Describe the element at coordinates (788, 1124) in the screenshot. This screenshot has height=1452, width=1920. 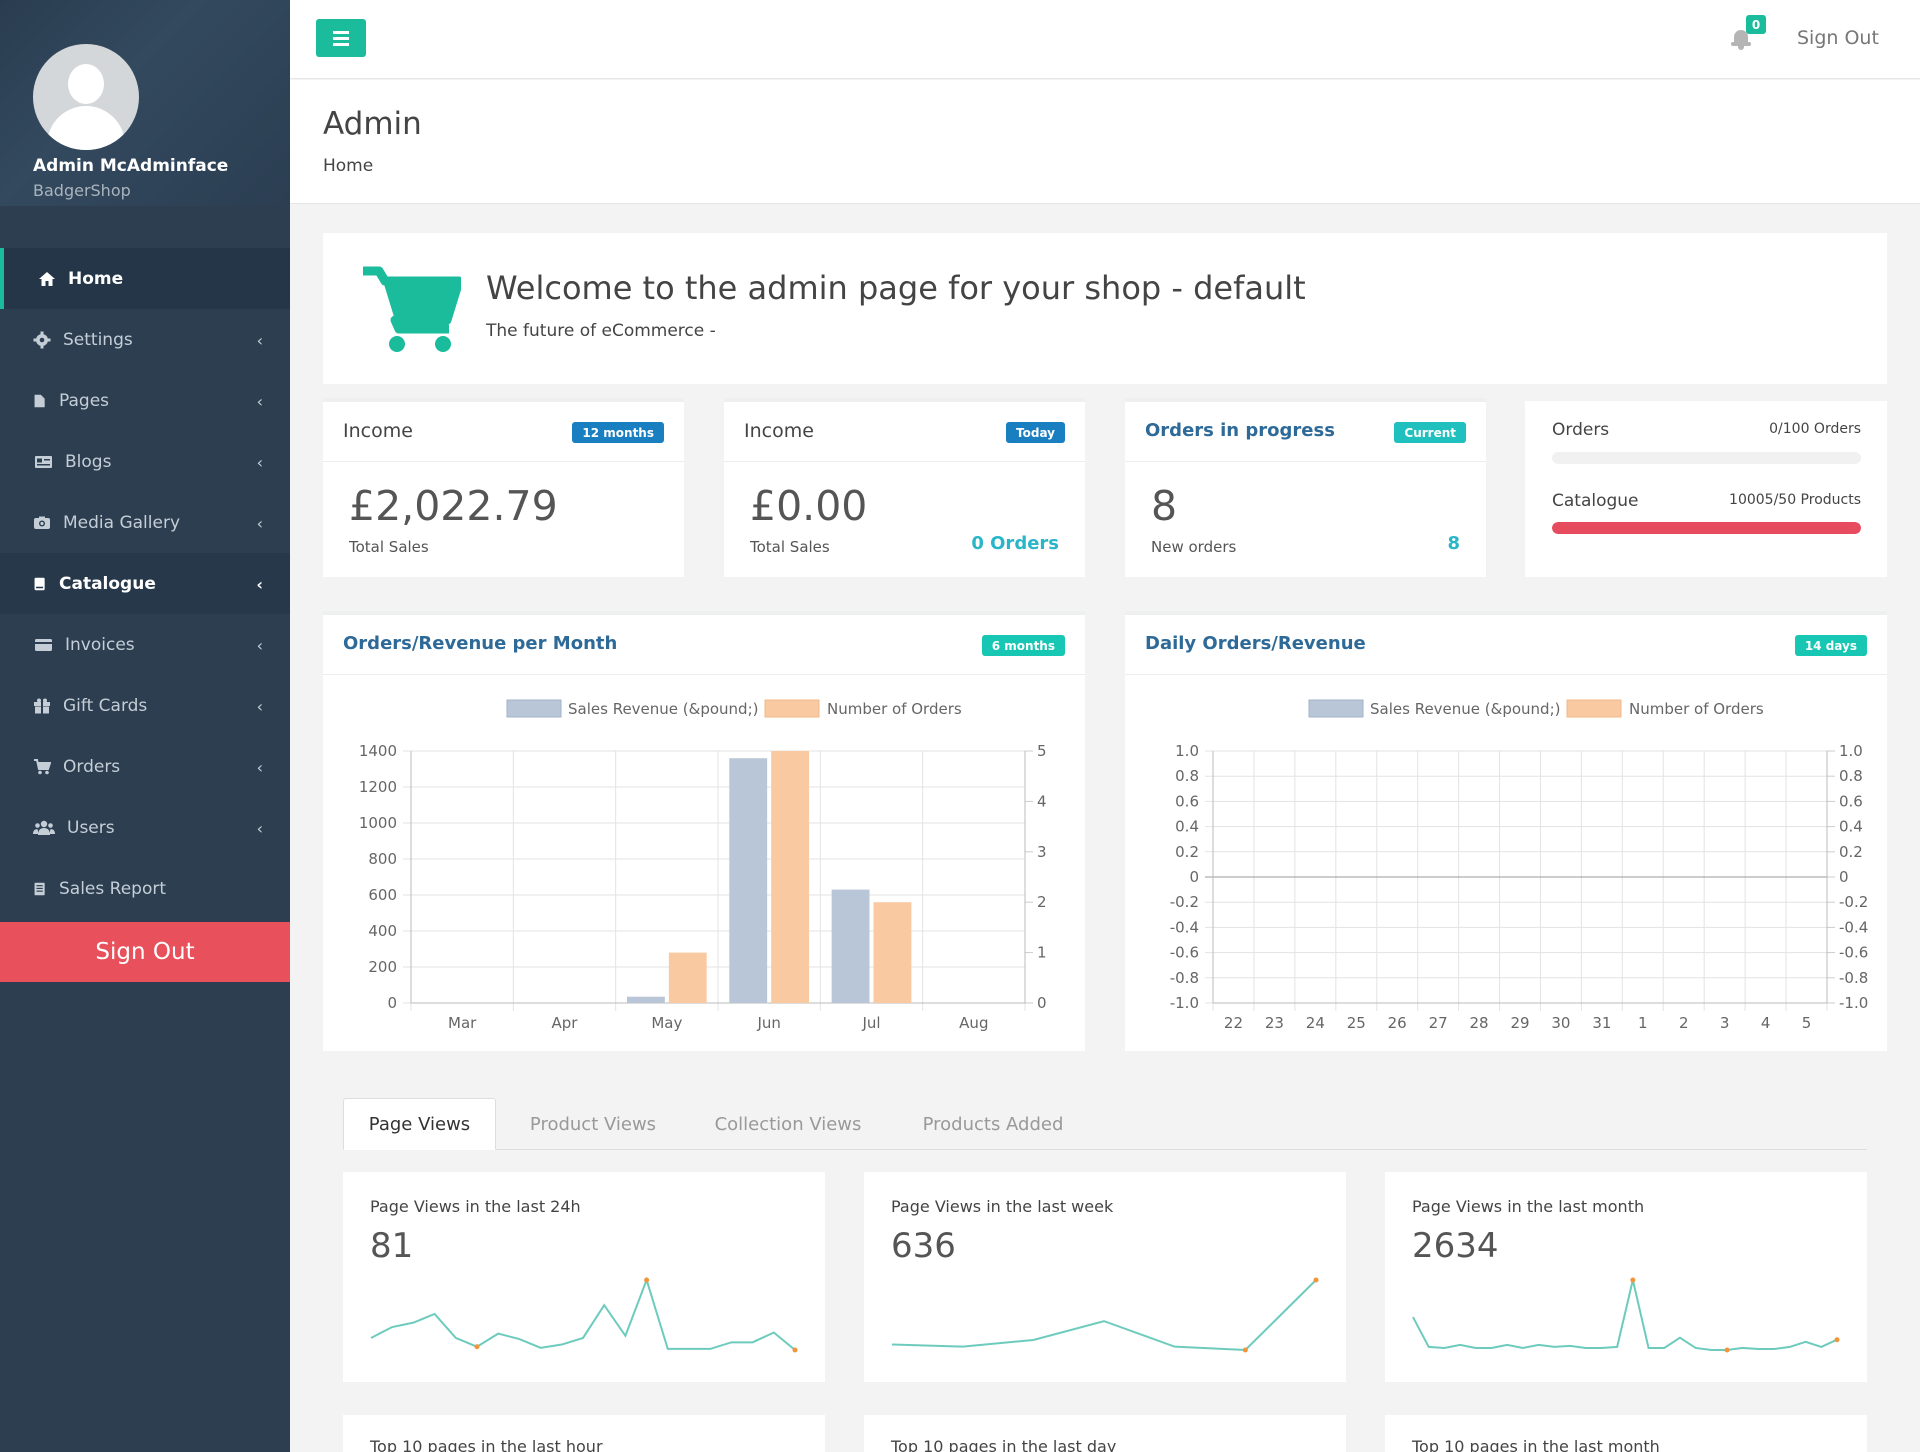
I see `tab-collection-views: Collection Views` at that location.